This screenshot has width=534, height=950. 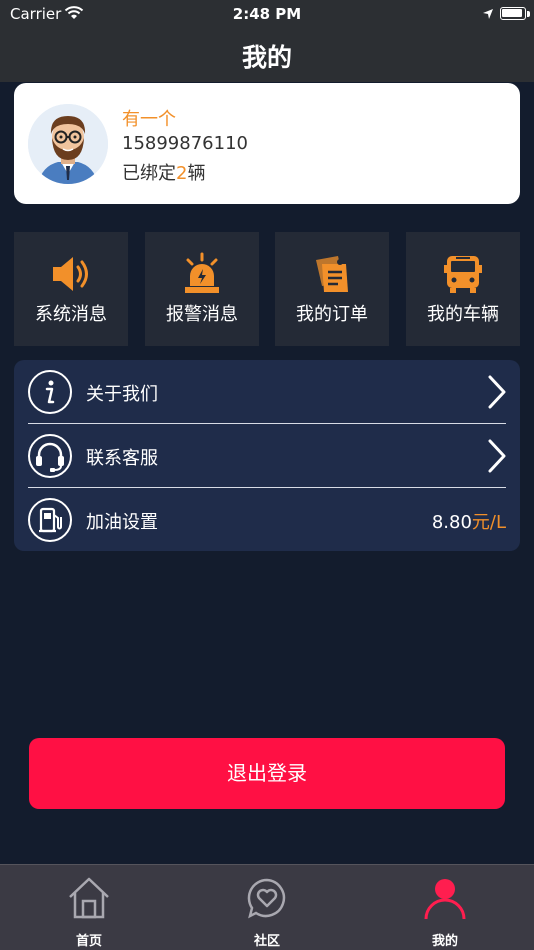 I want to click on tile-label: 报警消息, so click(x=202, y=314).